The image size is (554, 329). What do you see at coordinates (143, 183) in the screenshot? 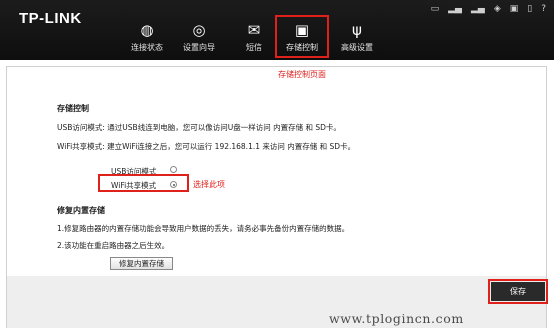
I see `highlight-box-wifi-mode` at bounding box center [143, 183].